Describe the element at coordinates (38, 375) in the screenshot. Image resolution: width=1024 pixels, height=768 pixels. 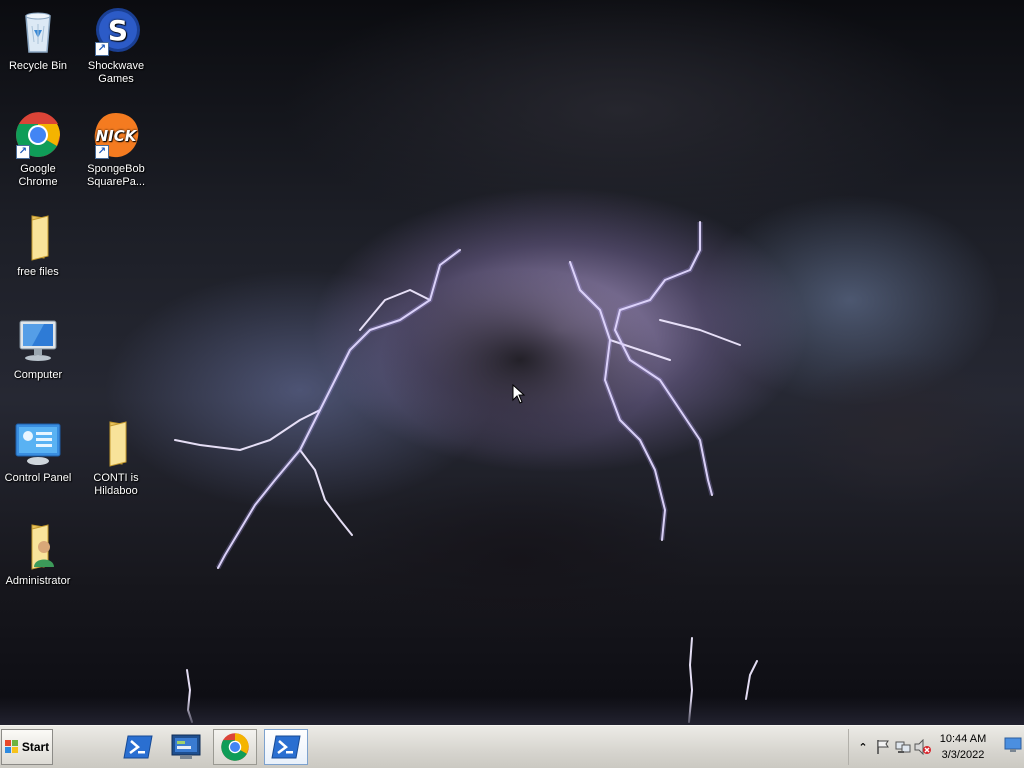
I see `desktop-icon-label: Computer` at that location.